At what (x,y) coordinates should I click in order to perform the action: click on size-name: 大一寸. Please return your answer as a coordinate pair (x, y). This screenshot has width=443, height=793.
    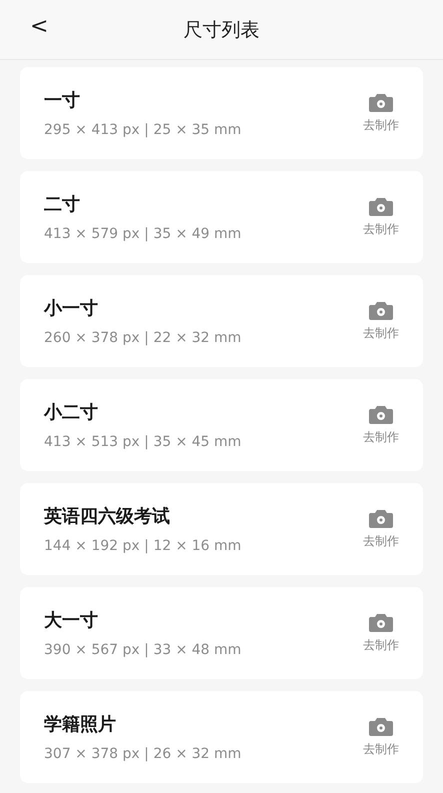
    Looking at the image, I should click on (71, 620).